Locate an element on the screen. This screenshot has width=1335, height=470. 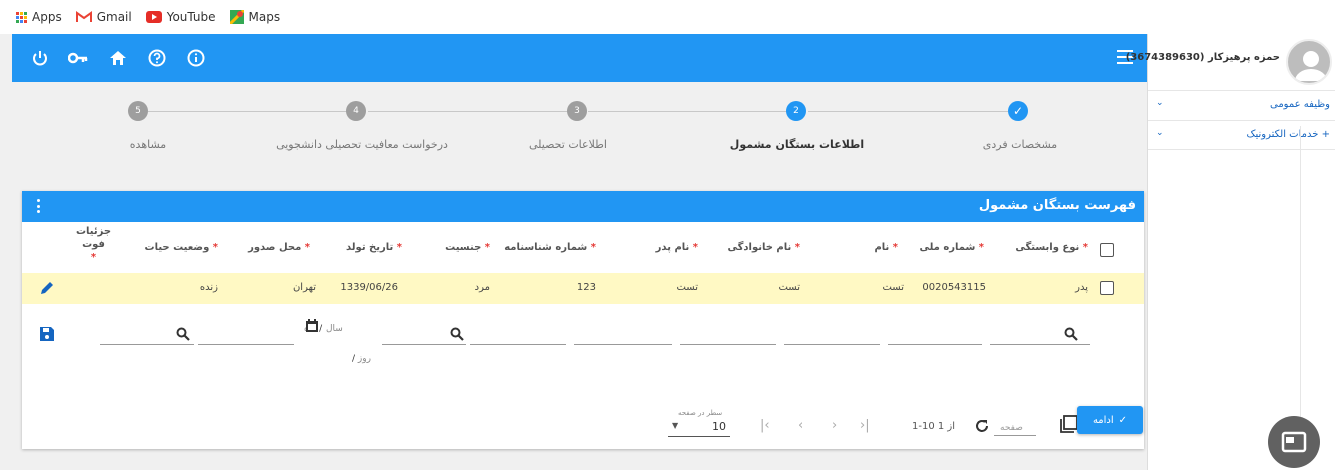
rows-per-page-select: 10 is located at coordinates (719, 426).